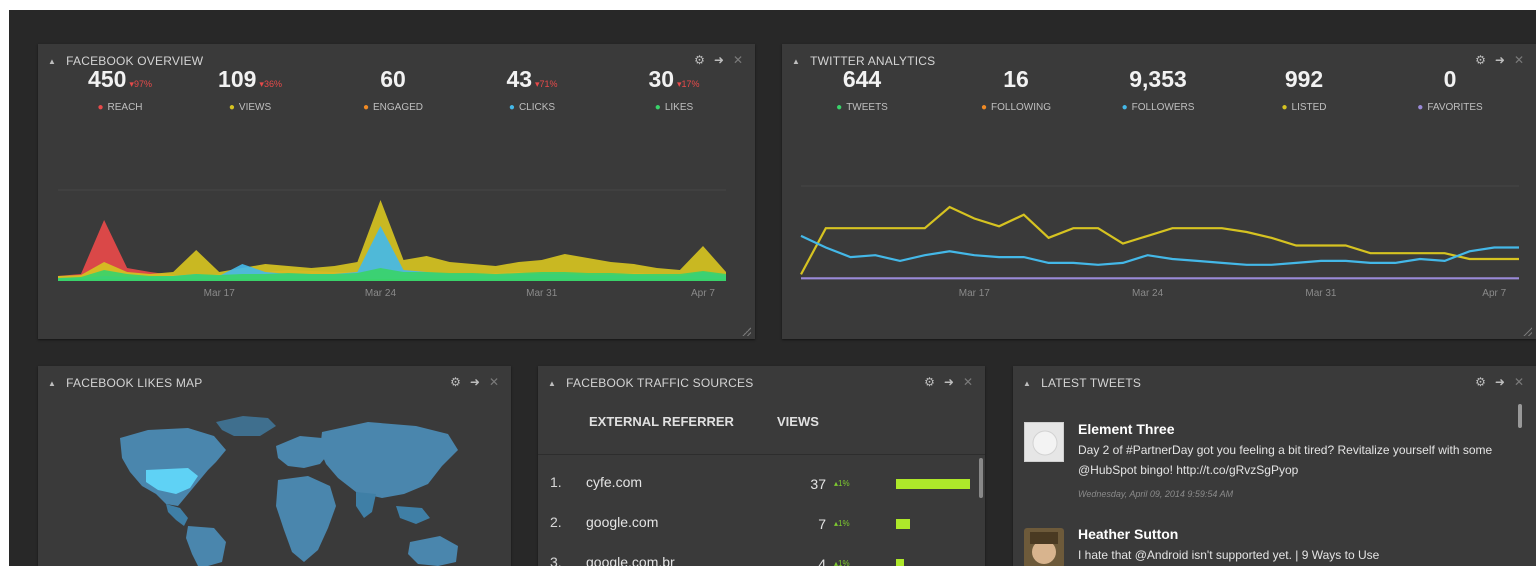 Image resolution: width=1536 pixels, height=566 pixels. I want to click on stat-label-text: ENGAGED, so click(398, 107).